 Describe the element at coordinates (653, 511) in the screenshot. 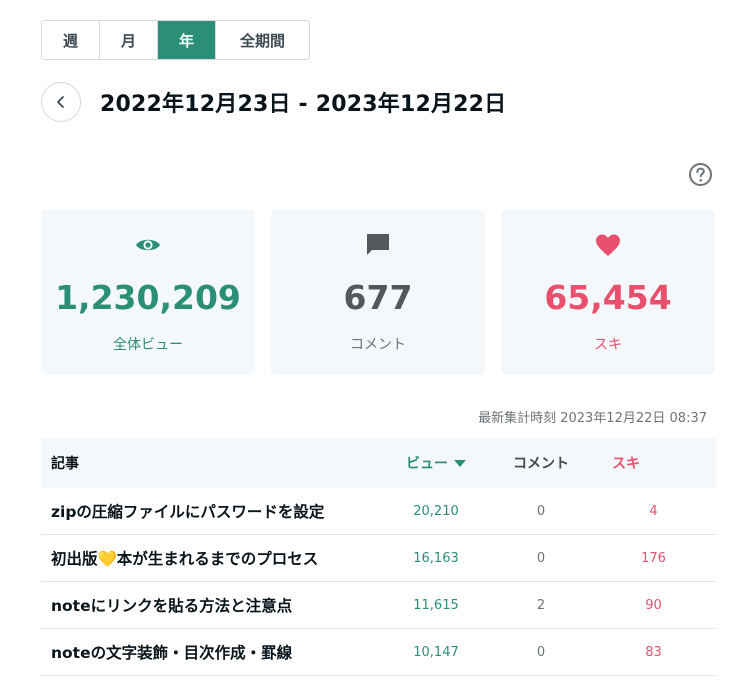

I see `article-likes: 4` at that location.